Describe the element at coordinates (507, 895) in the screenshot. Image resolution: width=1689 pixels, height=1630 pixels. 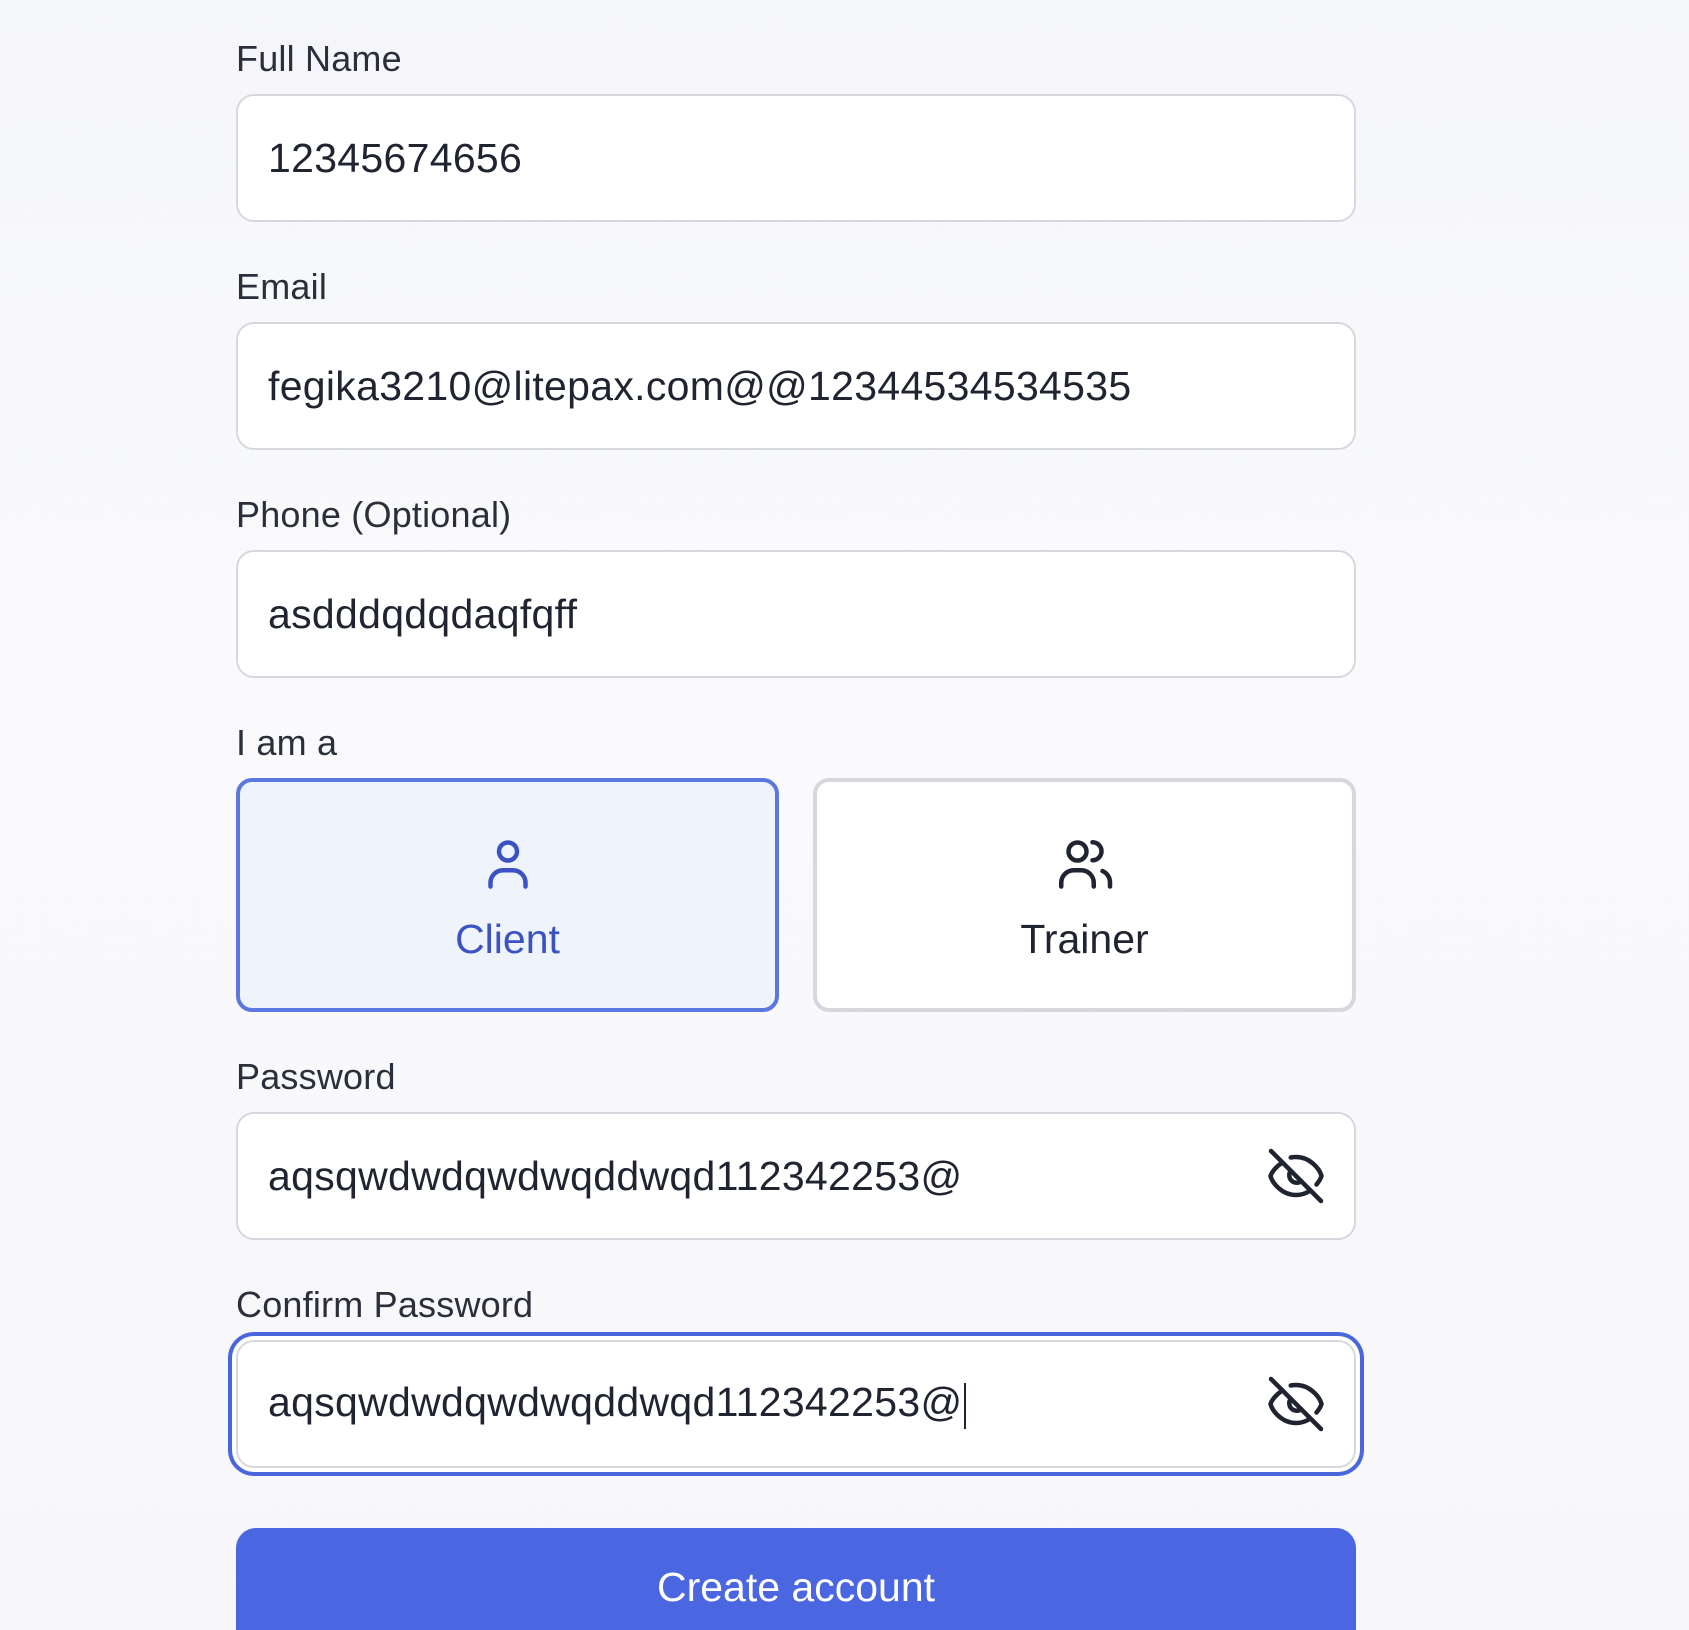
I see `role-option-client: Client` at that location.